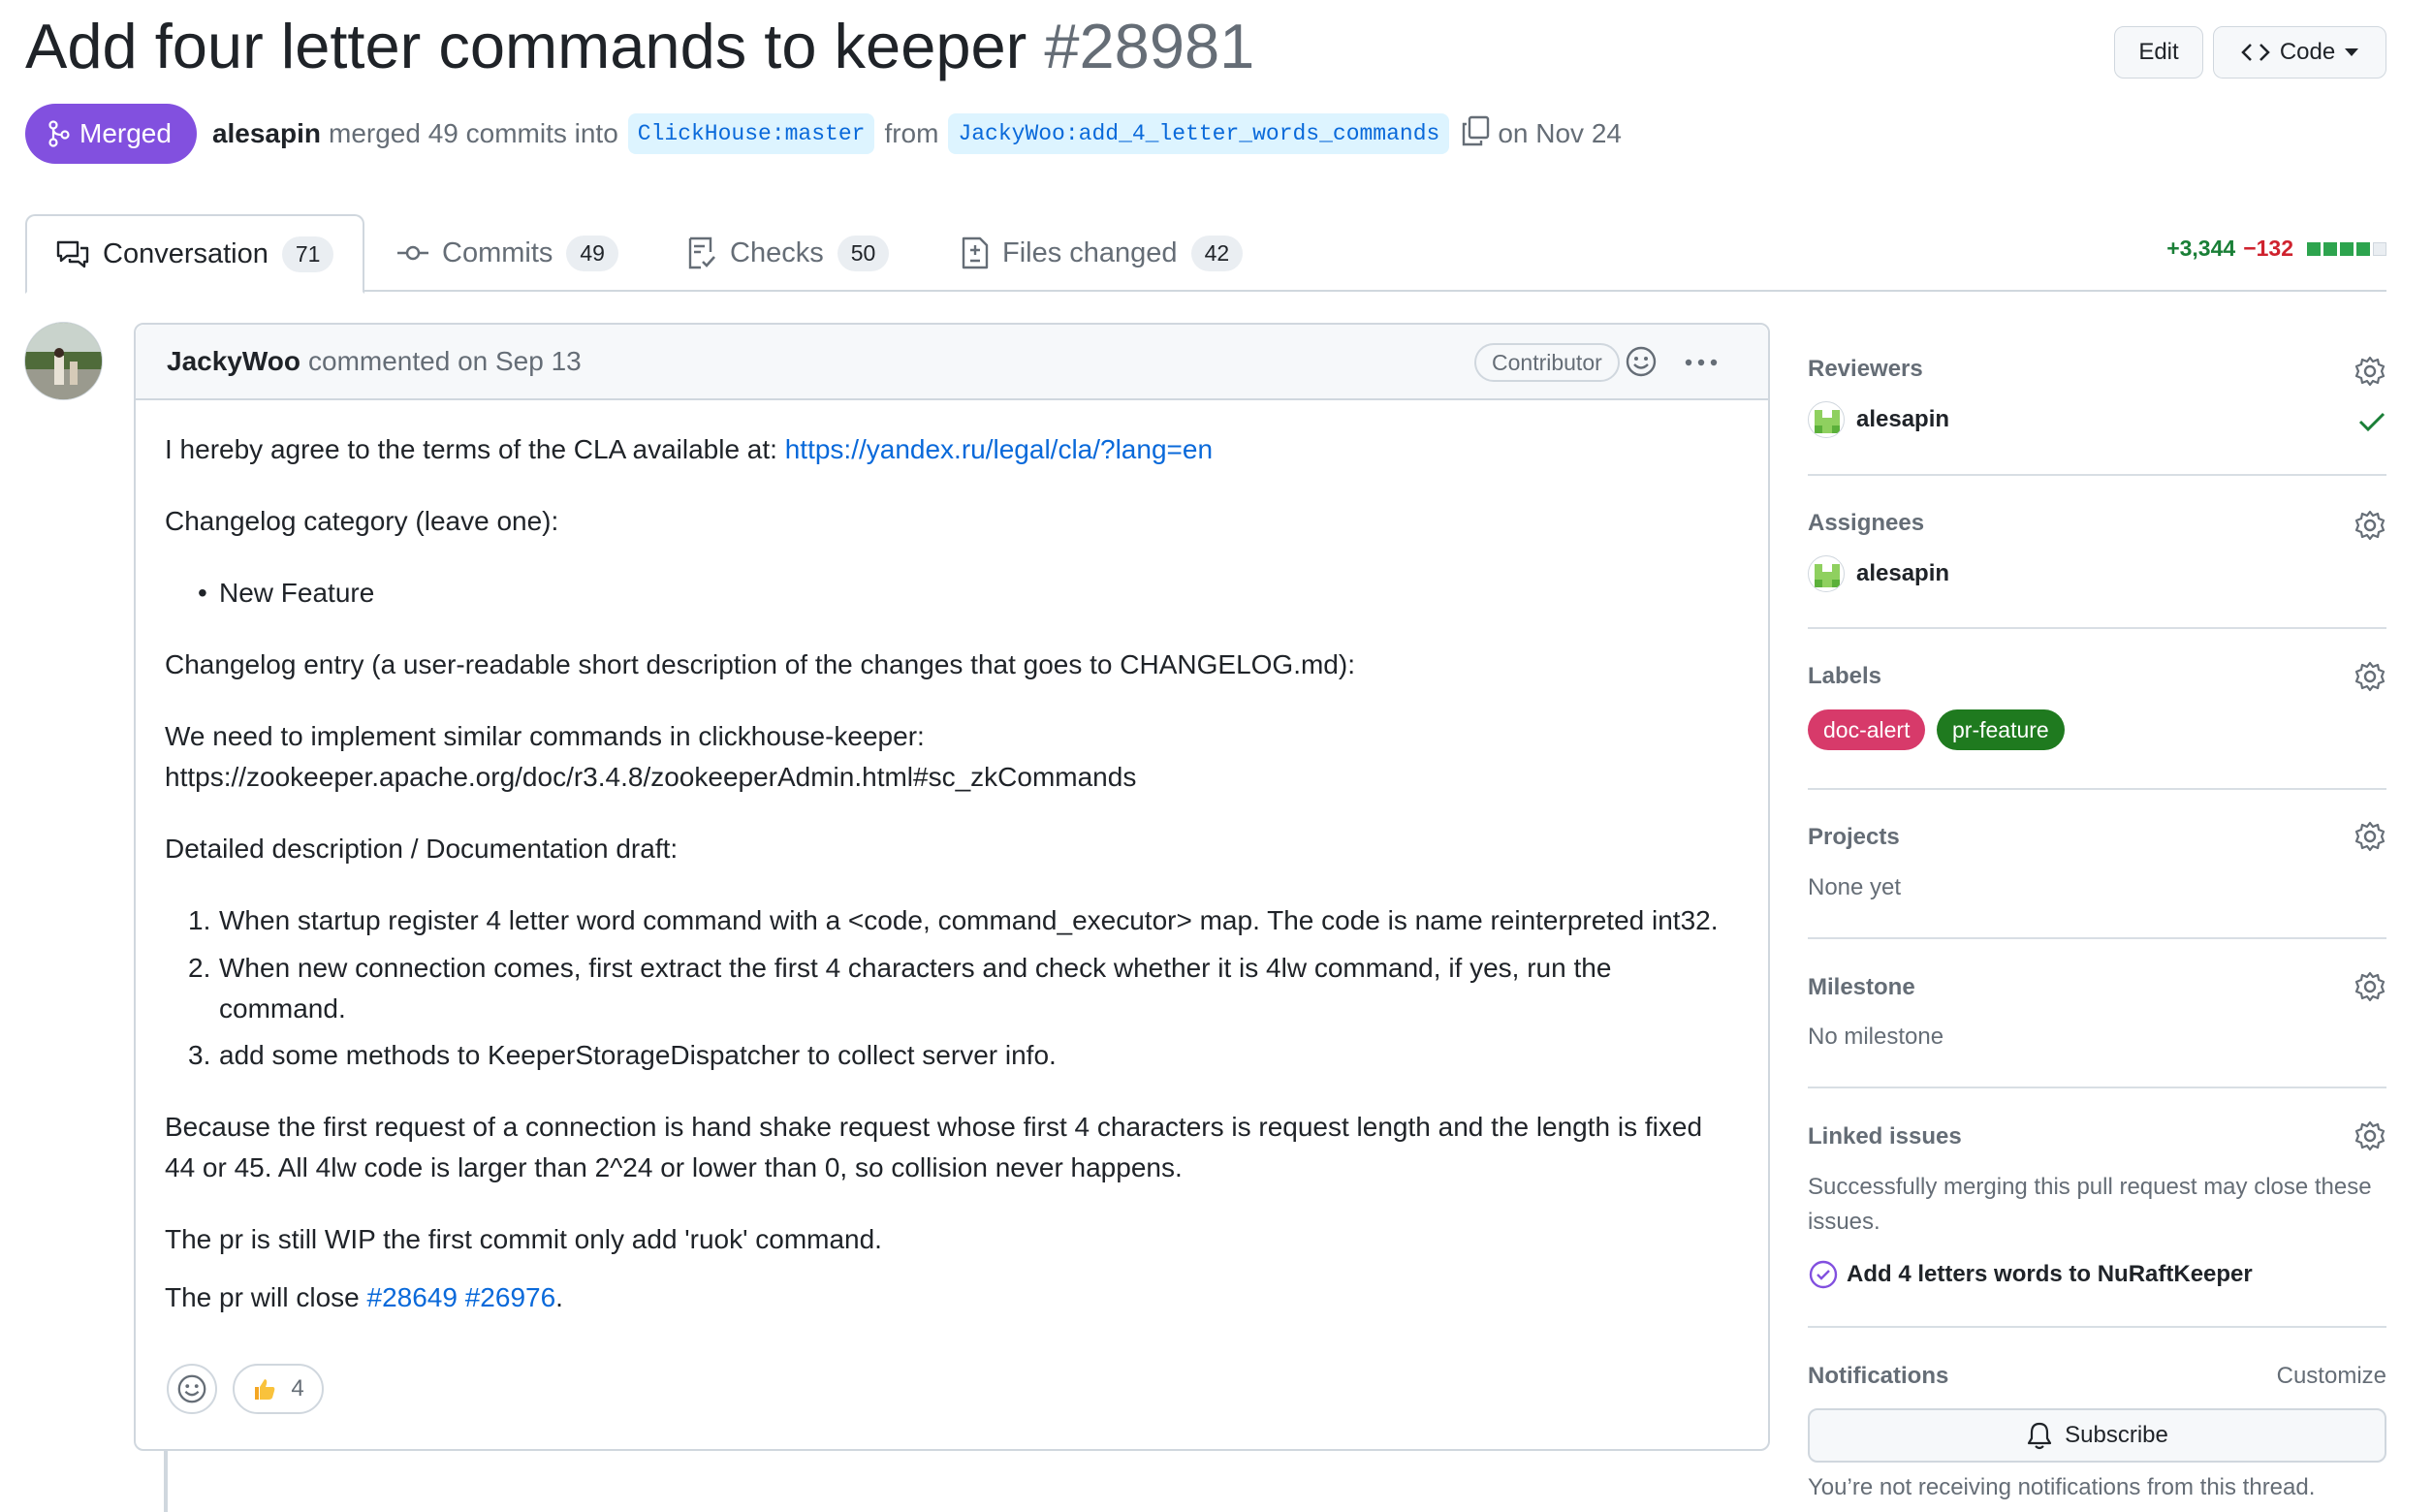  I want to click on labels-title: Labels, so click(1845, 677).